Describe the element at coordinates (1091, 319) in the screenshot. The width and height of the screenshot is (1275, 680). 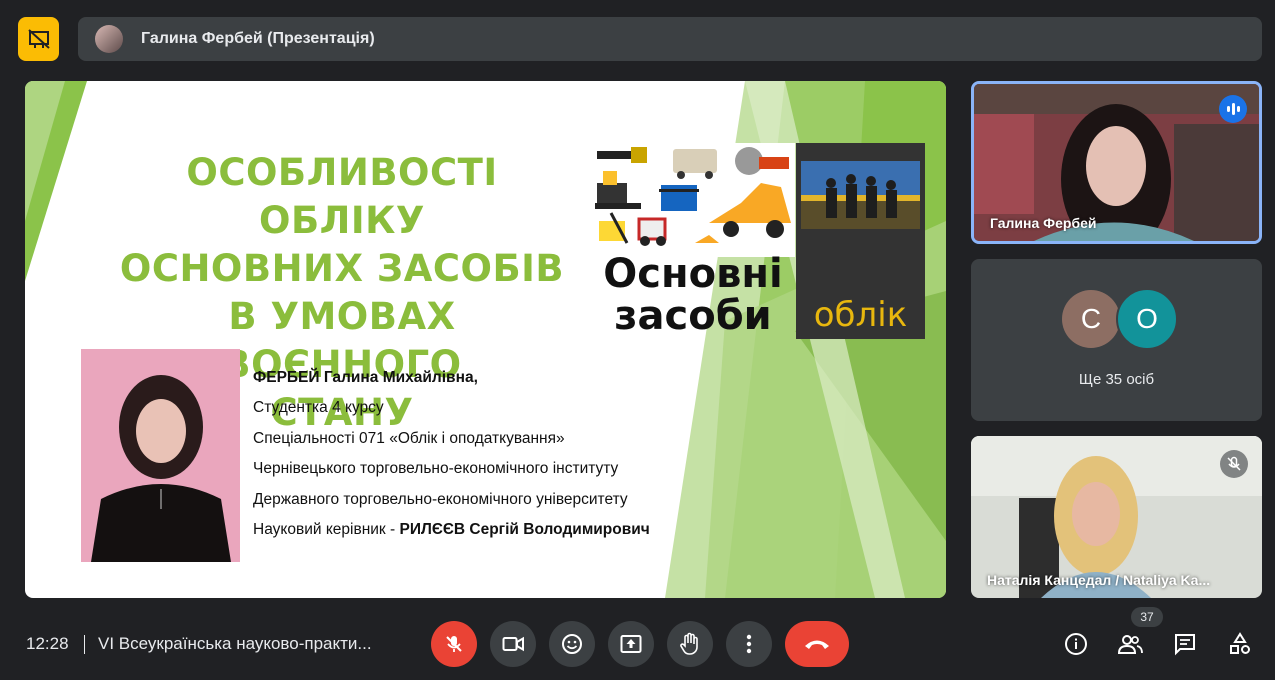
I see `participant-avatar: С` at that location.